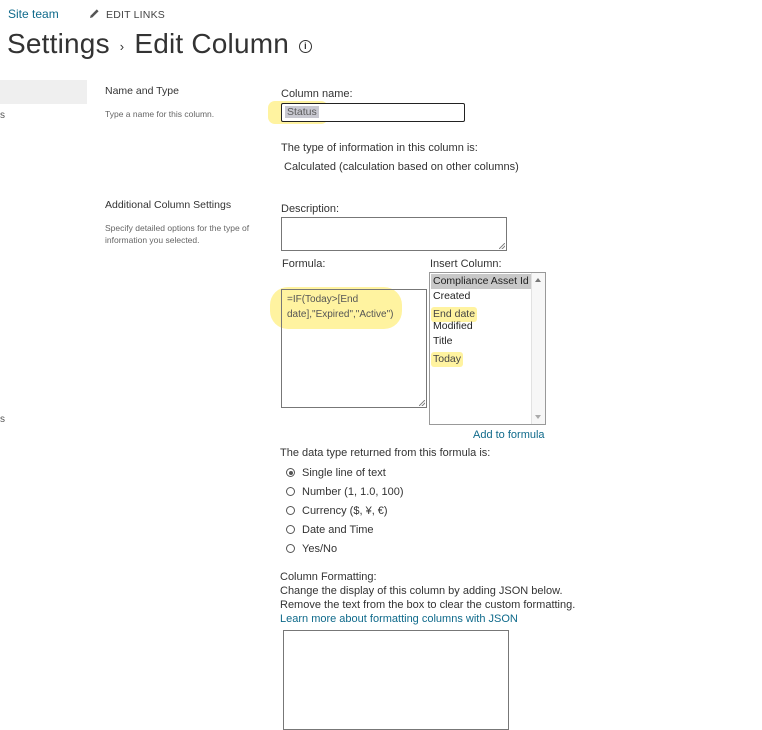 The width and height of the screenshot is (762, 730). I want to click on column-formatting-label: Column Formatting:, so click(328, 577).